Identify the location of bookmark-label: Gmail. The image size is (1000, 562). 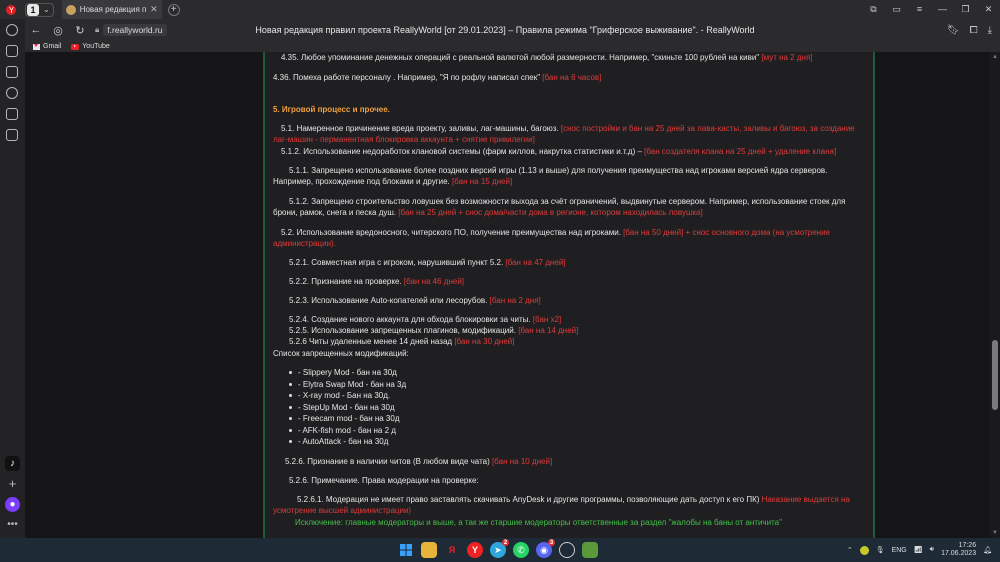
(52, 46).